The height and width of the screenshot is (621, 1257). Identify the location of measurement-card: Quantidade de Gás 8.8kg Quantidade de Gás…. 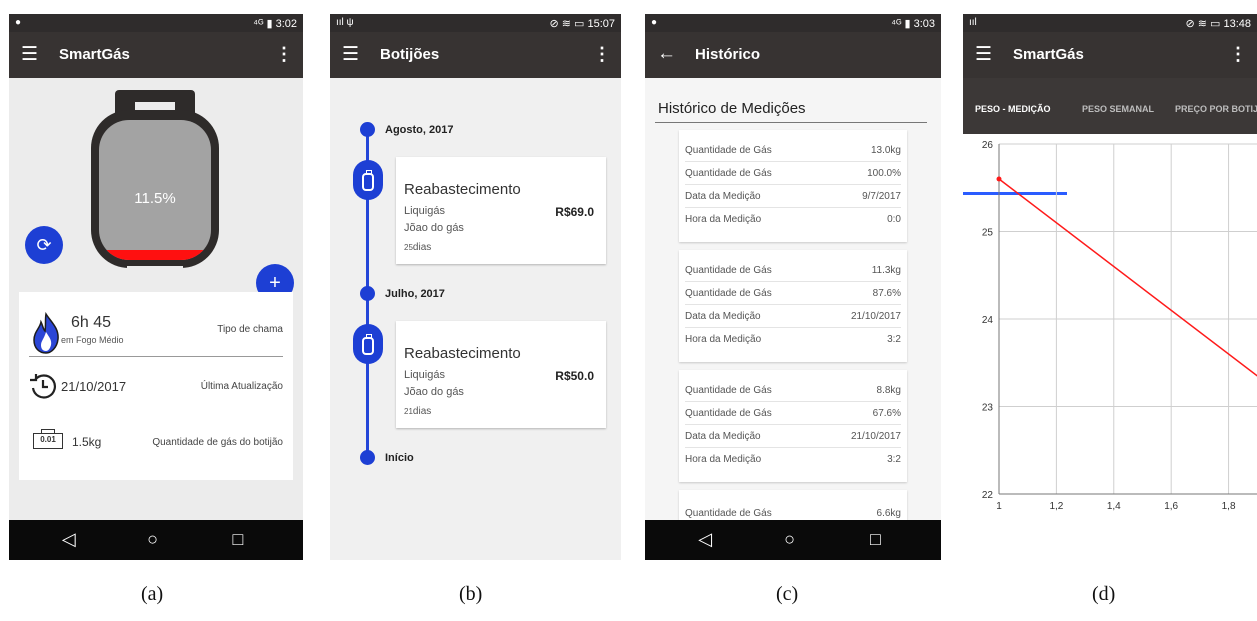
(793, 426).